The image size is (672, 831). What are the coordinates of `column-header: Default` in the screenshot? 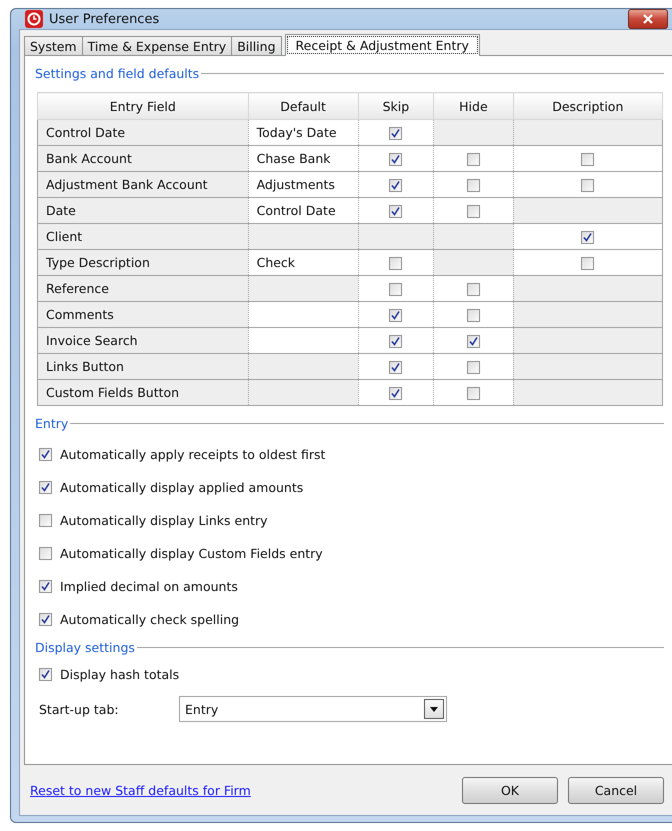 It's located at (303, 106).